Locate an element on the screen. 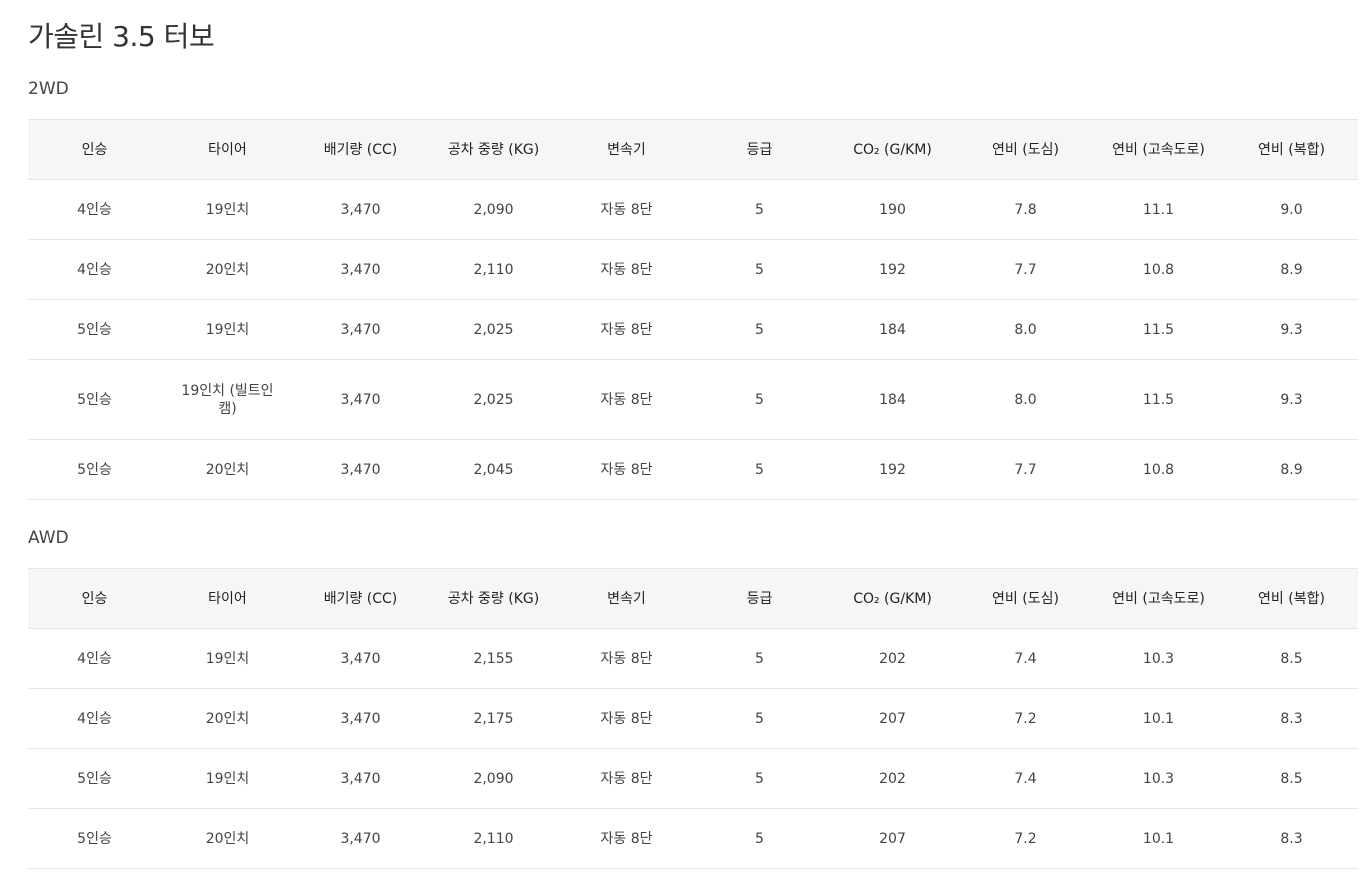  column-header: 공차 중량 (KG) is located at coordinates (493, 149).